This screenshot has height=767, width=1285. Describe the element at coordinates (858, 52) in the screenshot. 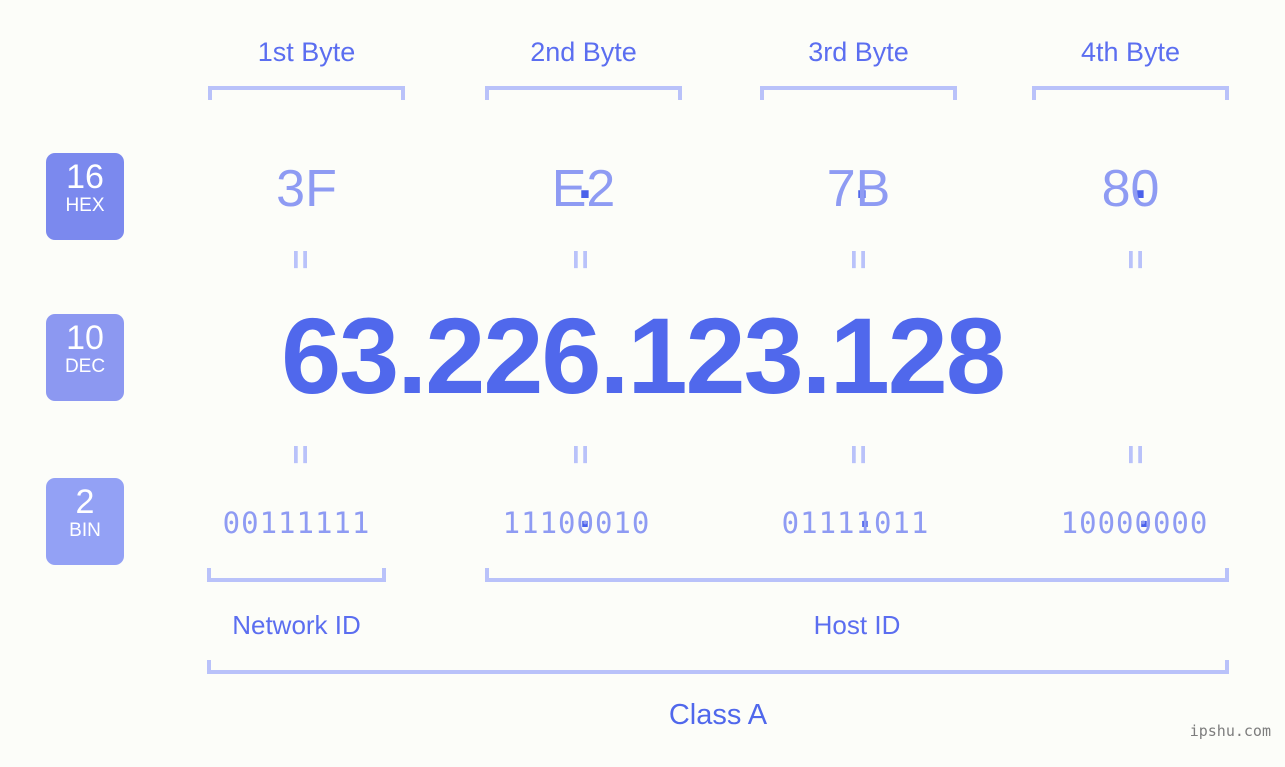

I see `byte-header-3: 3rd Byte` at that location.